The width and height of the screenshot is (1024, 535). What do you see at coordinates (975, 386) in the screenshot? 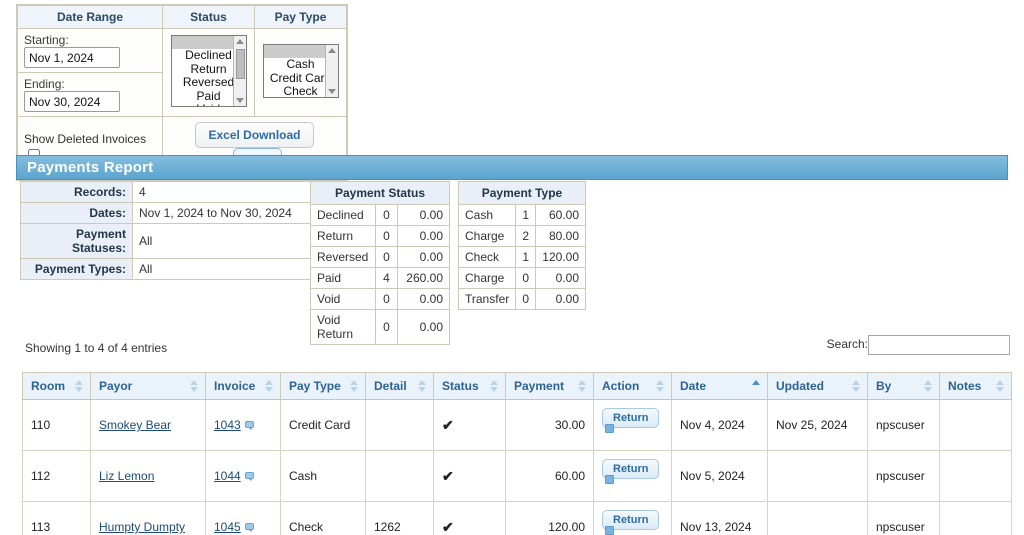
I see `column-header-notes: Notes` at bounding box center [975, 386].